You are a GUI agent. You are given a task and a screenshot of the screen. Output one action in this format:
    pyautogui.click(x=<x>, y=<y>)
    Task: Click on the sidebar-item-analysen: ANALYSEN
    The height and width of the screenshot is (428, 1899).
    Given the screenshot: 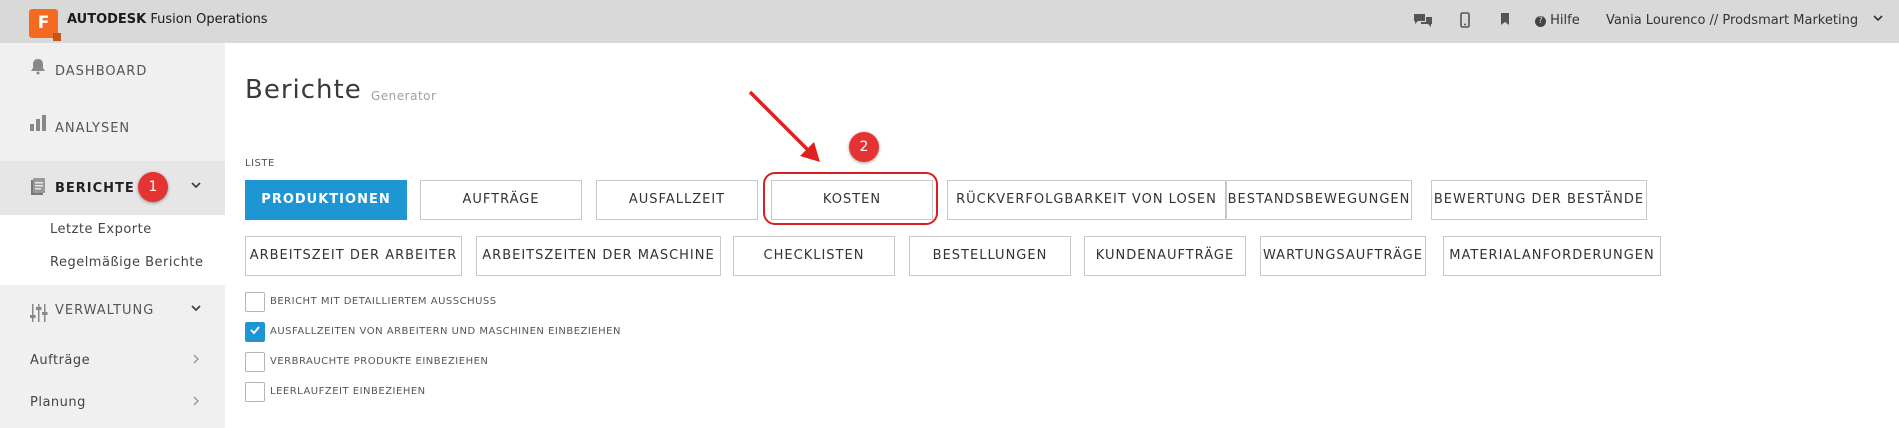 What is the action you would take?
    pyautogui.click(x=112, y=123)
    